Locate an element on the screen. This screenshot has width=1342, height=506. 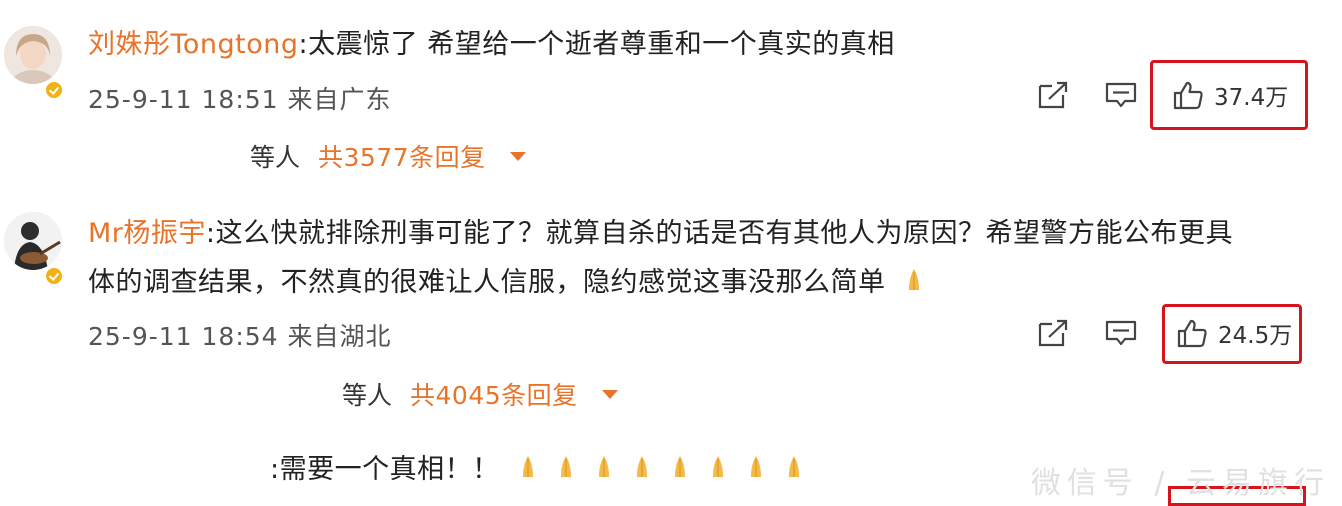
comment-body-continued: 体的调查结果，不然真的很难让人信服，隐约感觉这事没那么简单 is located at coordinates (510, 283).